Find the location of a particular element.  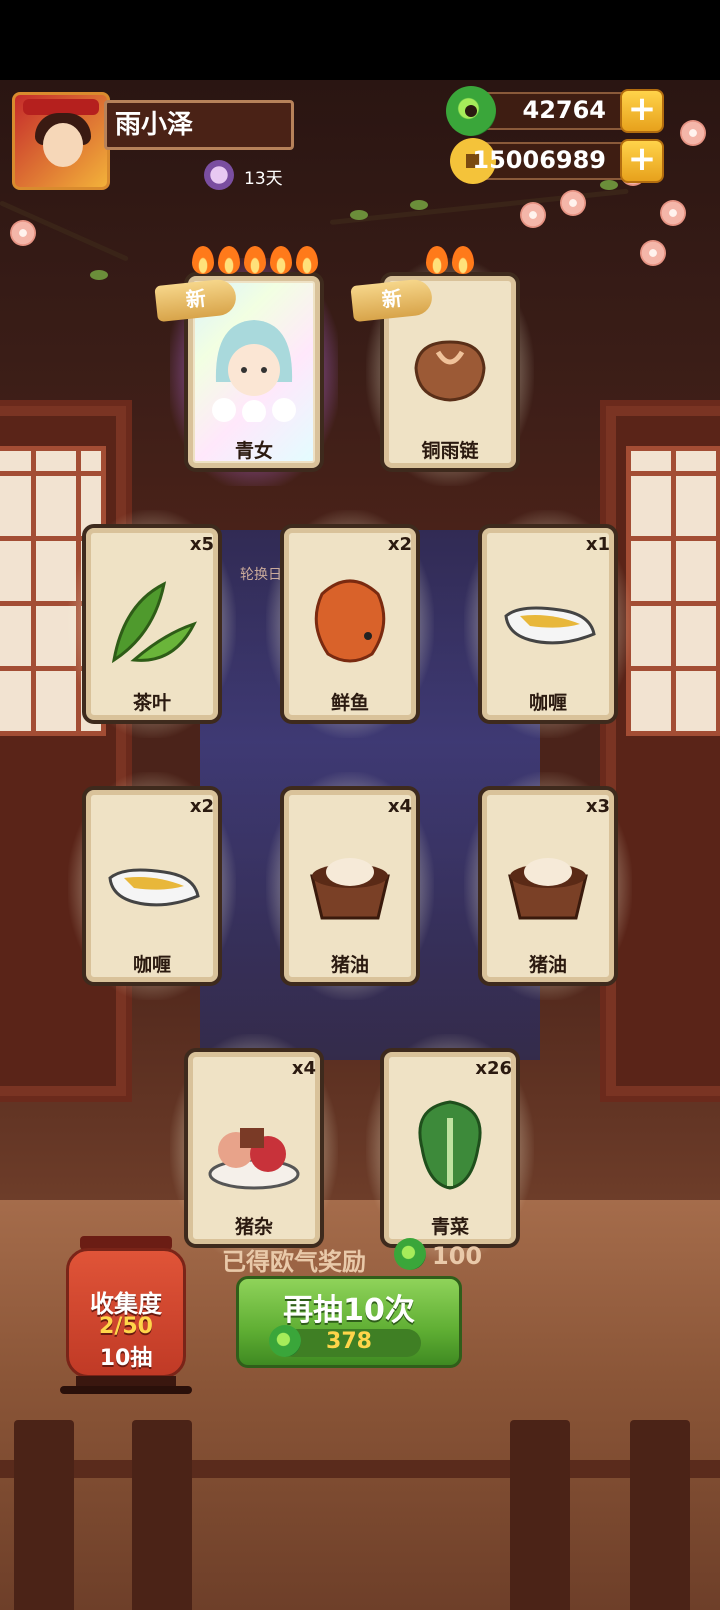

bok-choy-icon is located at coordinates (450, 1143).